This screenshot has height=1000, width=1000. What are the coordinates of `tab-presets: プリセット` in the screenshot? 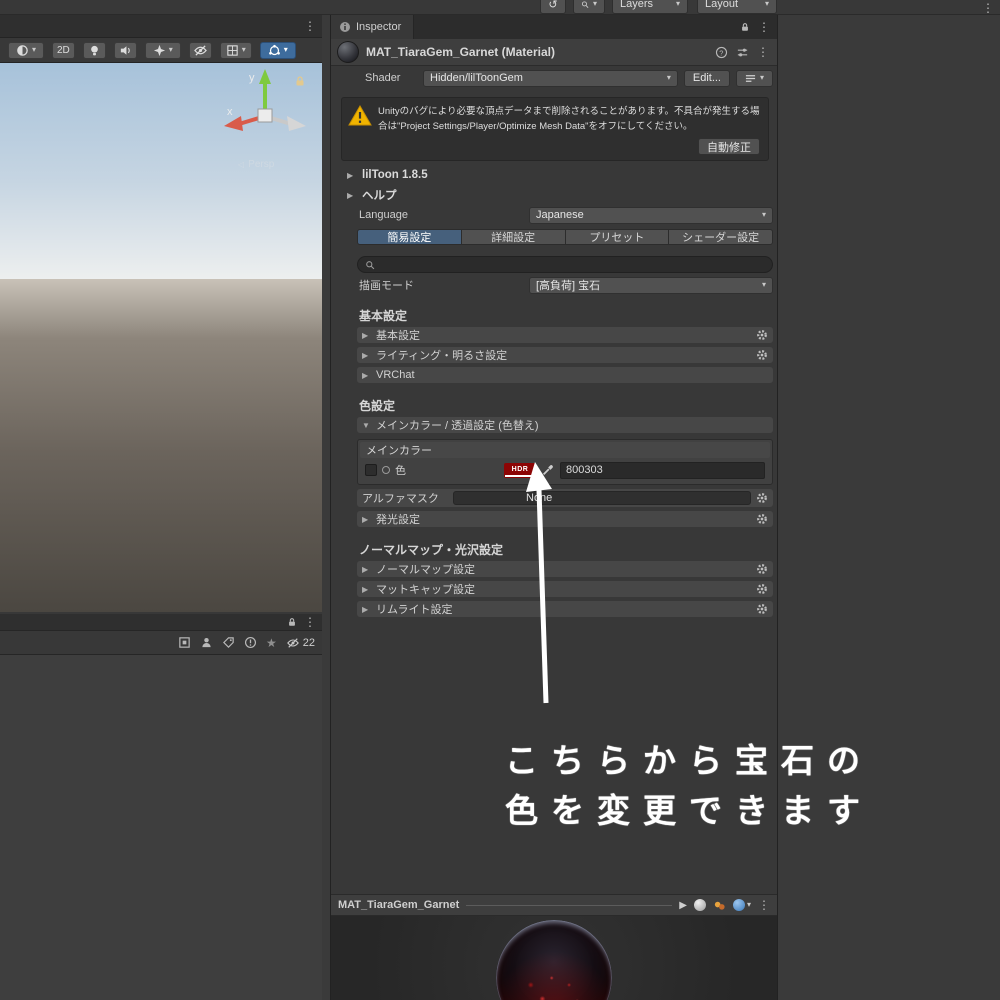 It's located at (617, 237).